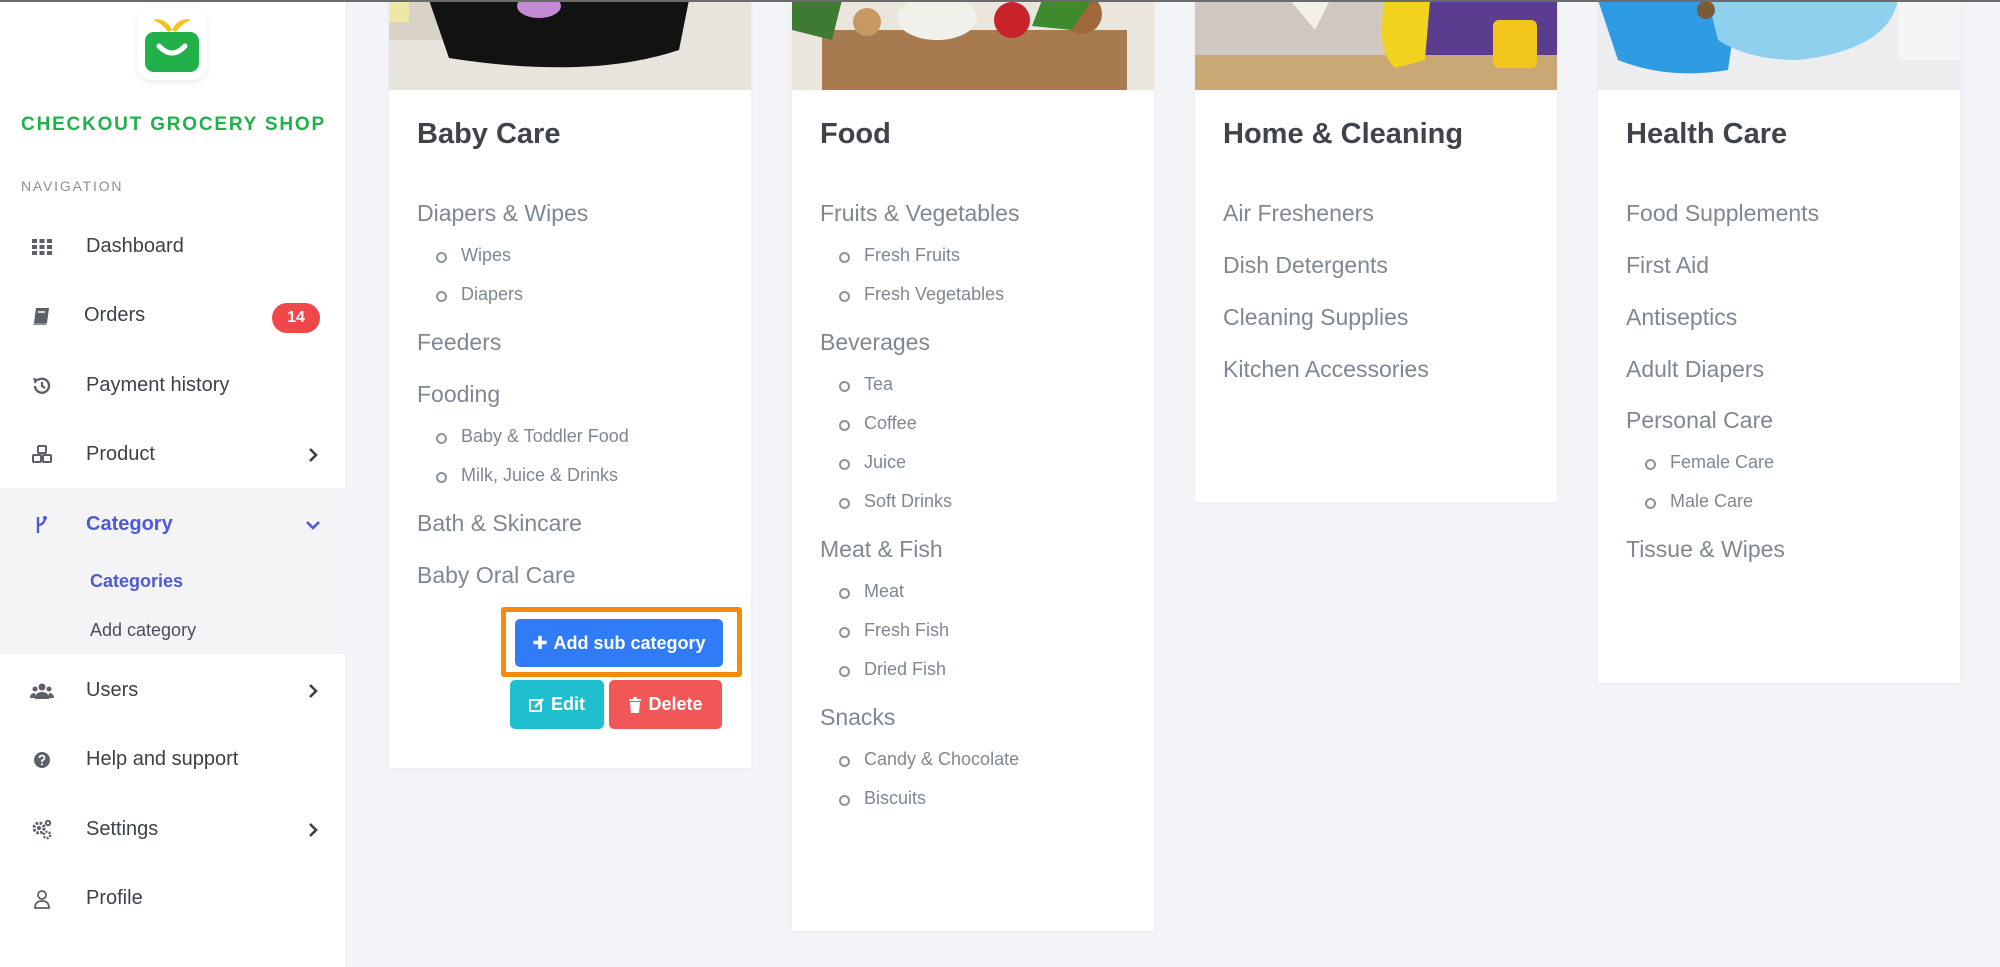 The image size is (2000, 967). What do you see at coordinates (526, 475) in the screenshot?
I see `child-category: Milk, Juice & Drinks` at bounding box center [526, 475].